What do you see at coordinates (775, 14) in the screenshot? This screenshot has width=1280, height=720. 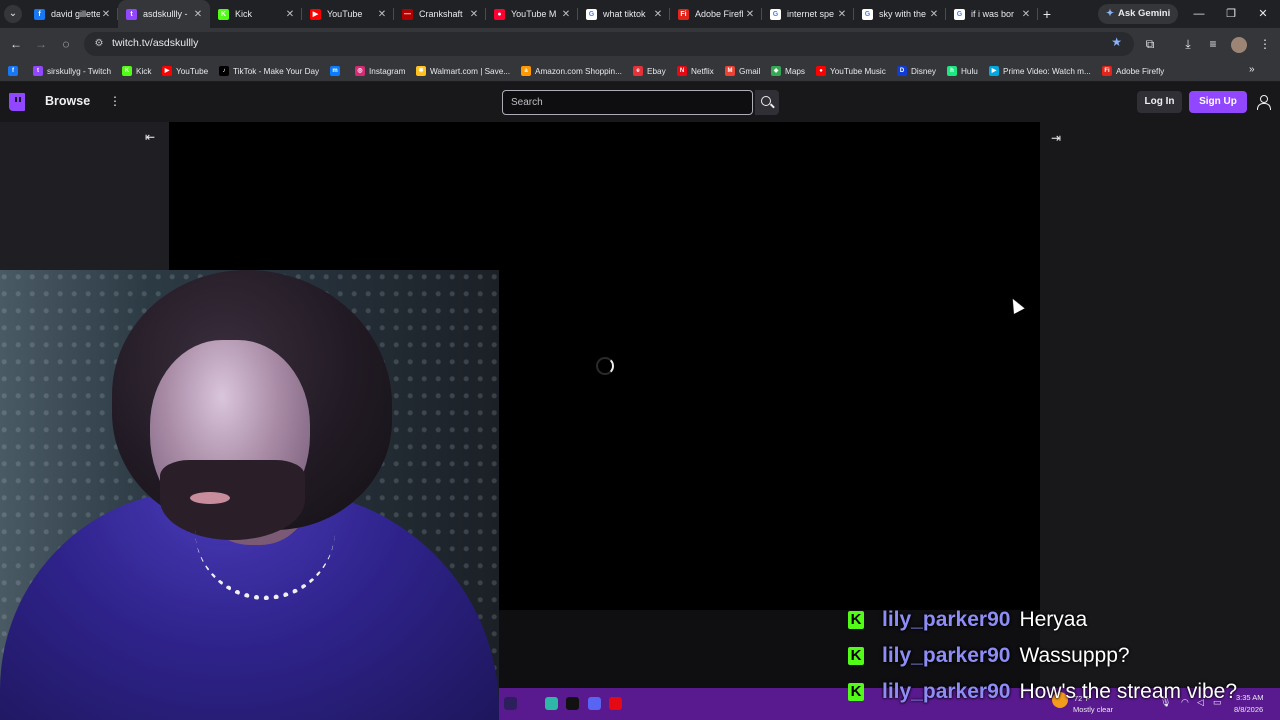 I see `tab-favicon-icon: G` at bounding box center [775, 14].